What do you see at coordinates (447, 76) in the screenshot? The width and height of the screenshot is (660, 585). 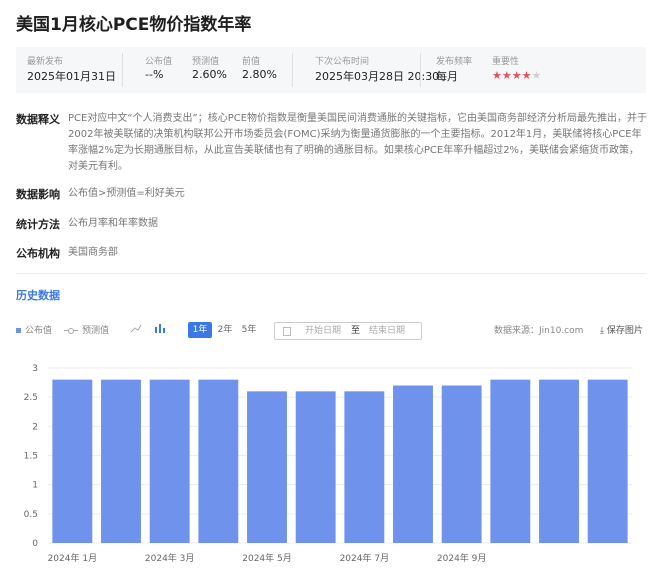 I see `frequency-value: 每月` at bounding box center [447, 76].